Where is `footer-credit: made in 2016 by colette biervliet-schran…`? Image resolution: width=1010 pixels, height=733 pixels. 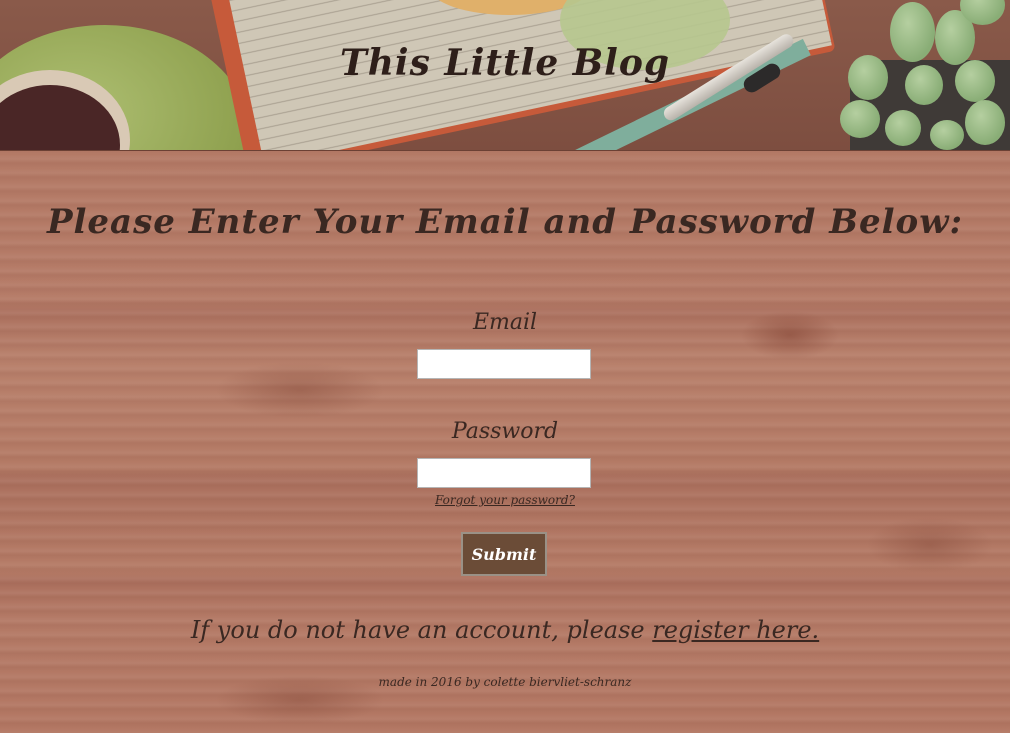
footer-credit: made in 2016 by colette biervliet-schran… is located at coordinates (505, 682).